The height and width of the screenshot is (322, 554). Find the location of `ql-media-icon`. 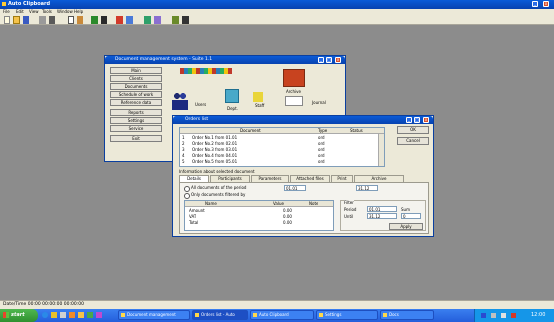

ql-media-icon is located at coordinates (72, 315).